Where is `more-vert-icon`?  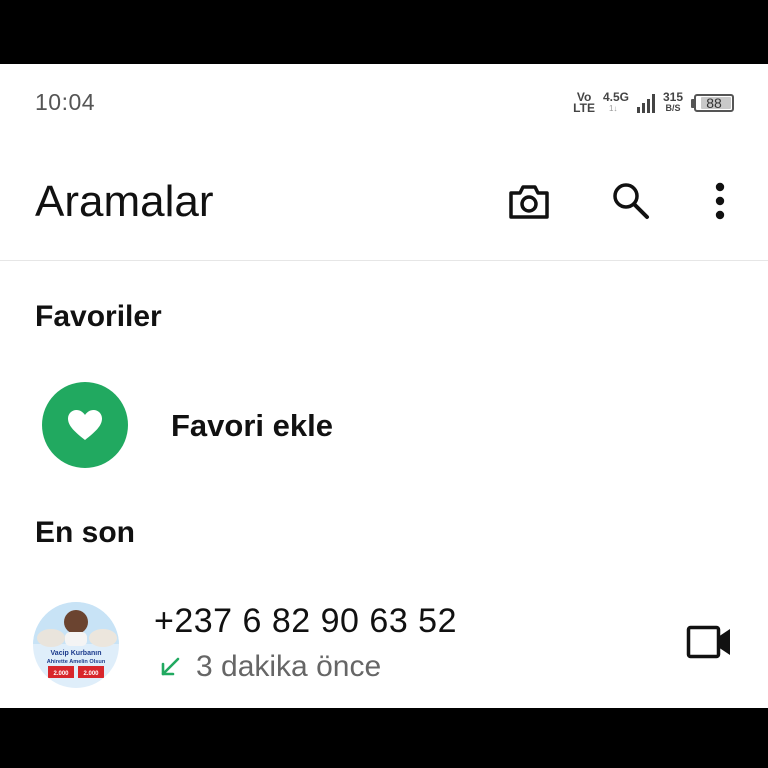
more-vert-icon is located at coordinates (720, 201).